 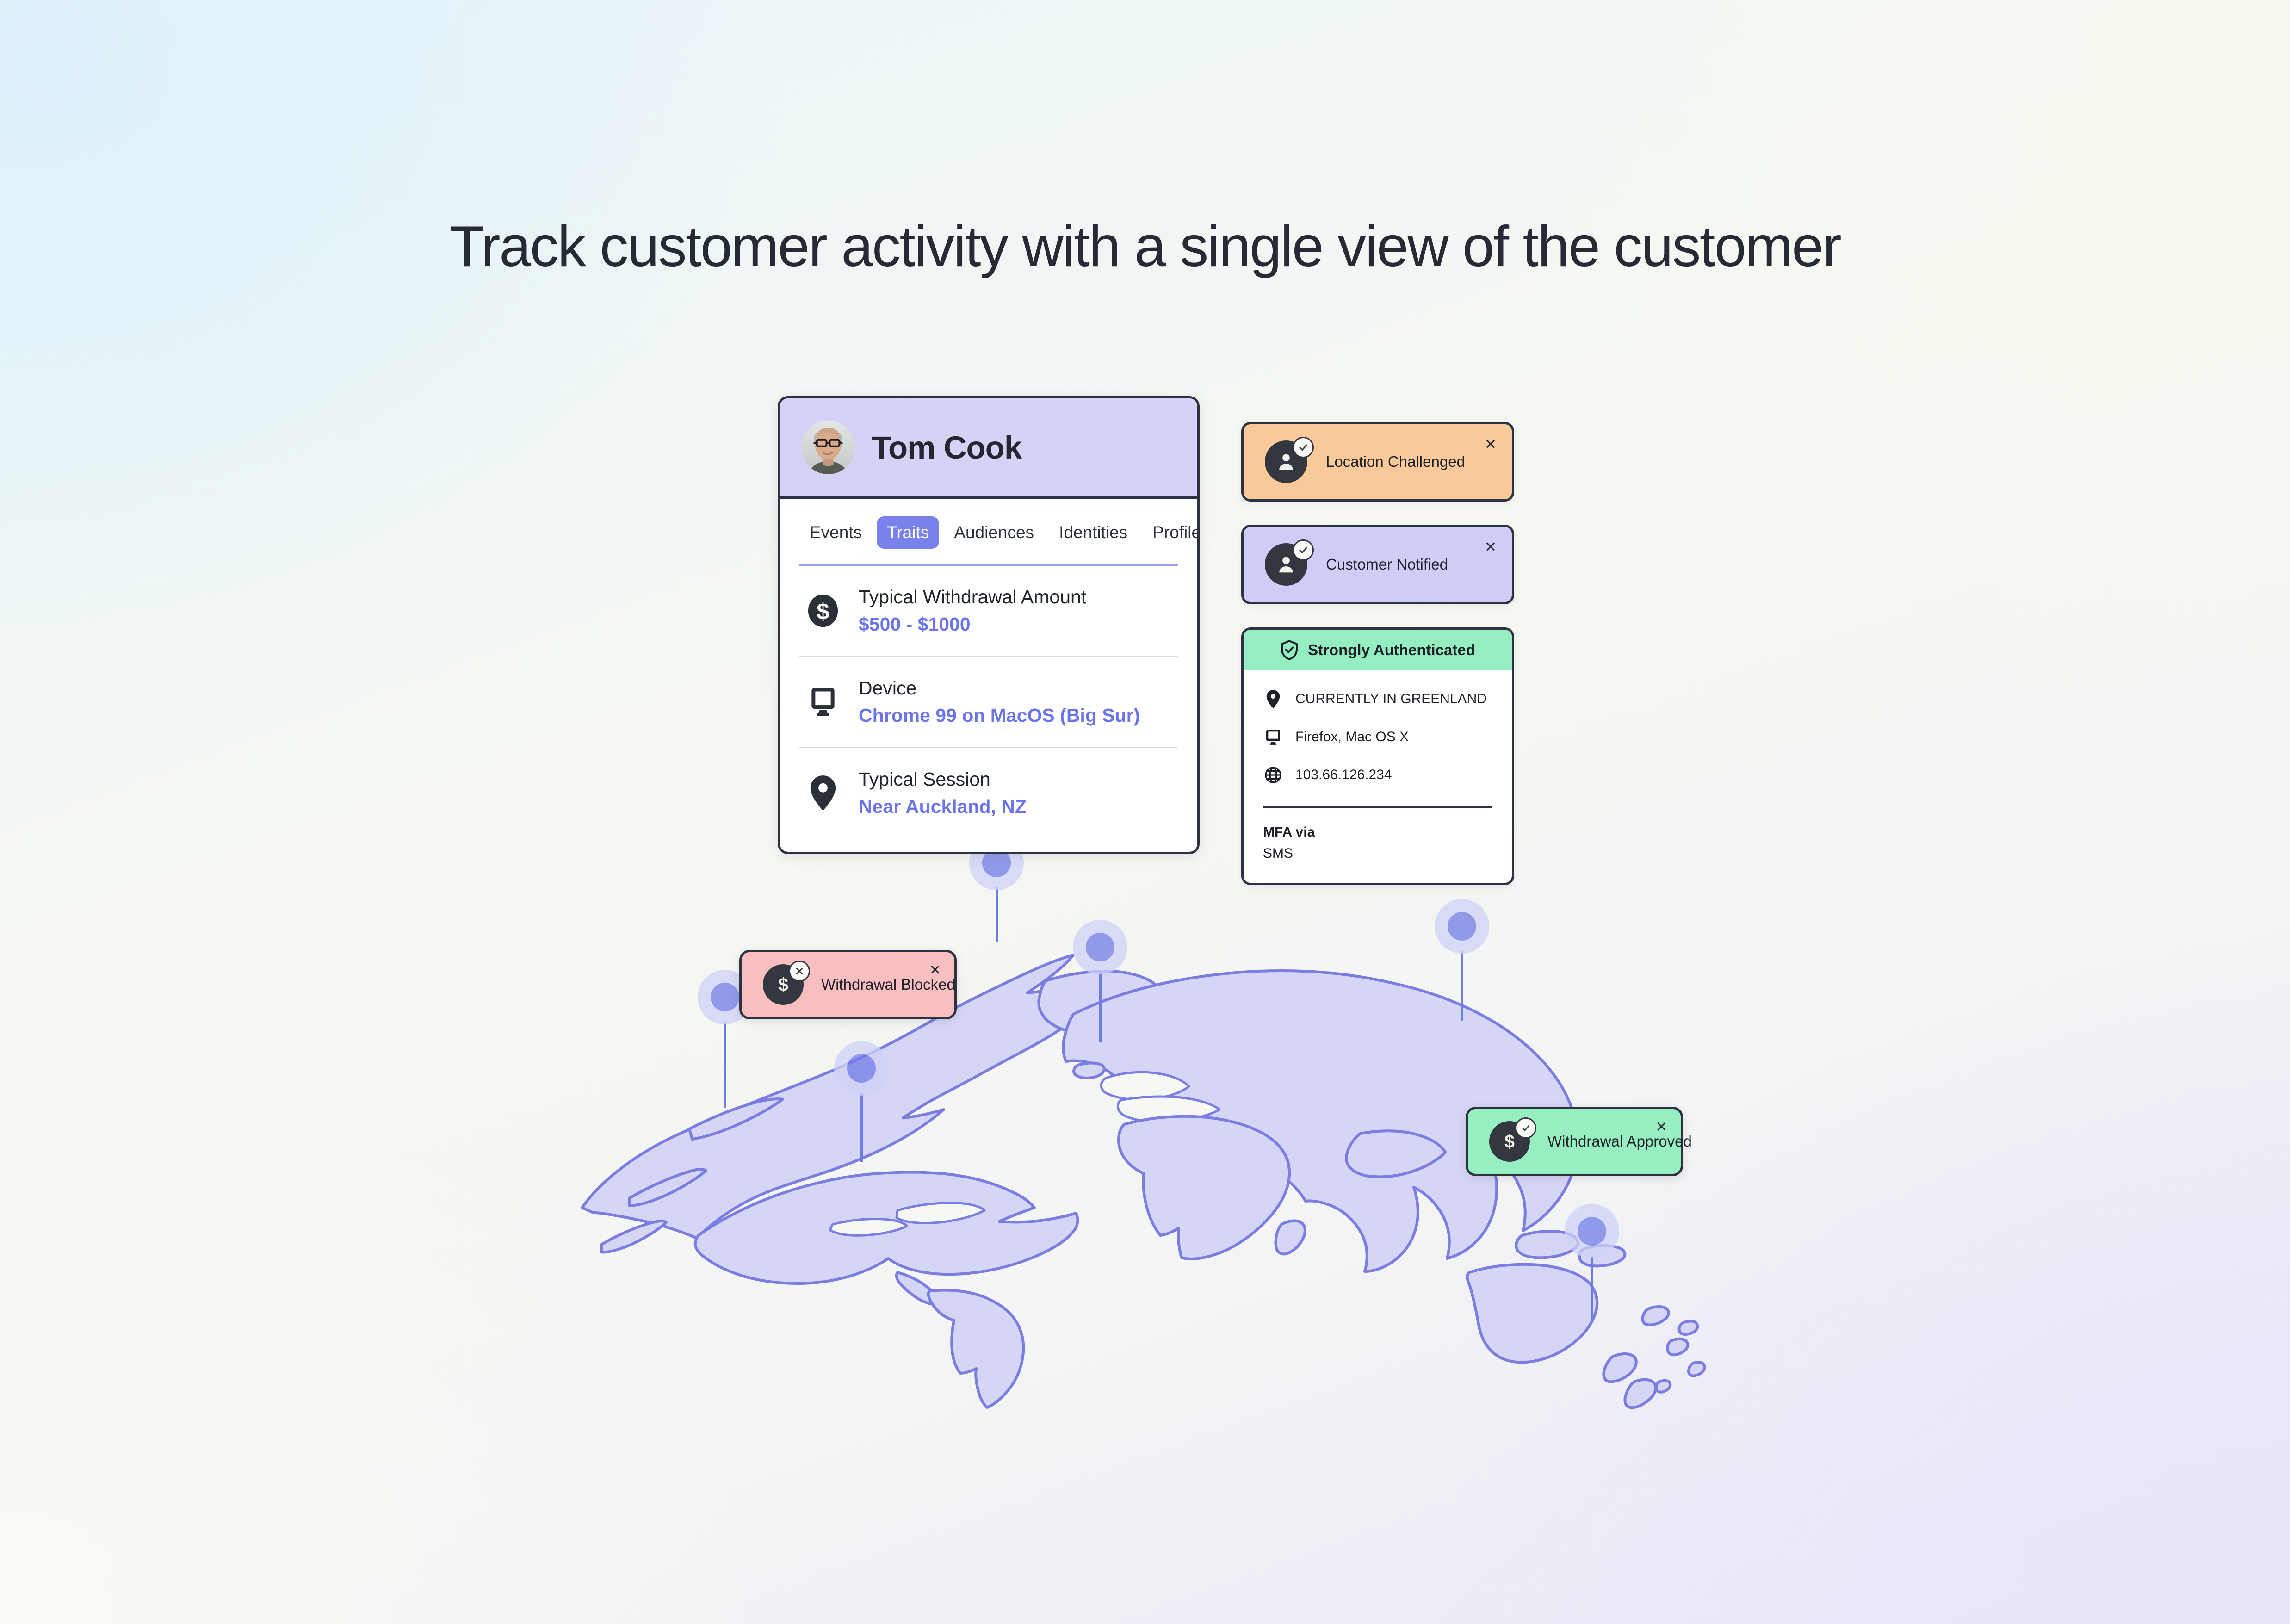 I want to click on x-icon, so click(x=799, y=971).